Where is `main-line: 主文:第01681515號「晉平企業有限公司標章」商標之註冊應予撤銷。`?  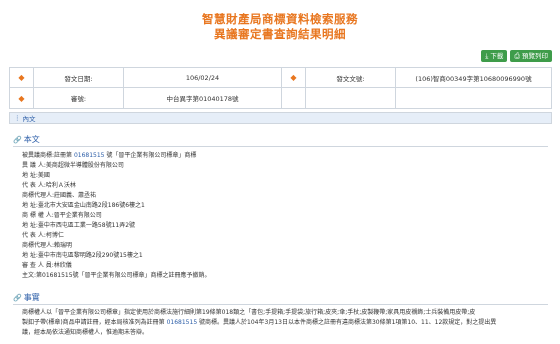 main-line: 主文:第01681515號「晉平企業有限公司標章」商標之註冊應予撤銷。 is located at coordinates (282, 276).